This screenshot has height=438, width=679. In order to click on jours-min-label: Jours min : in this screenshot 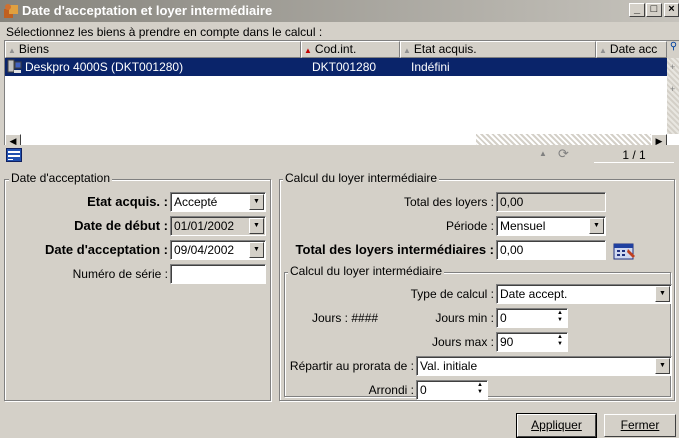, I will do `click(464, 318)`.